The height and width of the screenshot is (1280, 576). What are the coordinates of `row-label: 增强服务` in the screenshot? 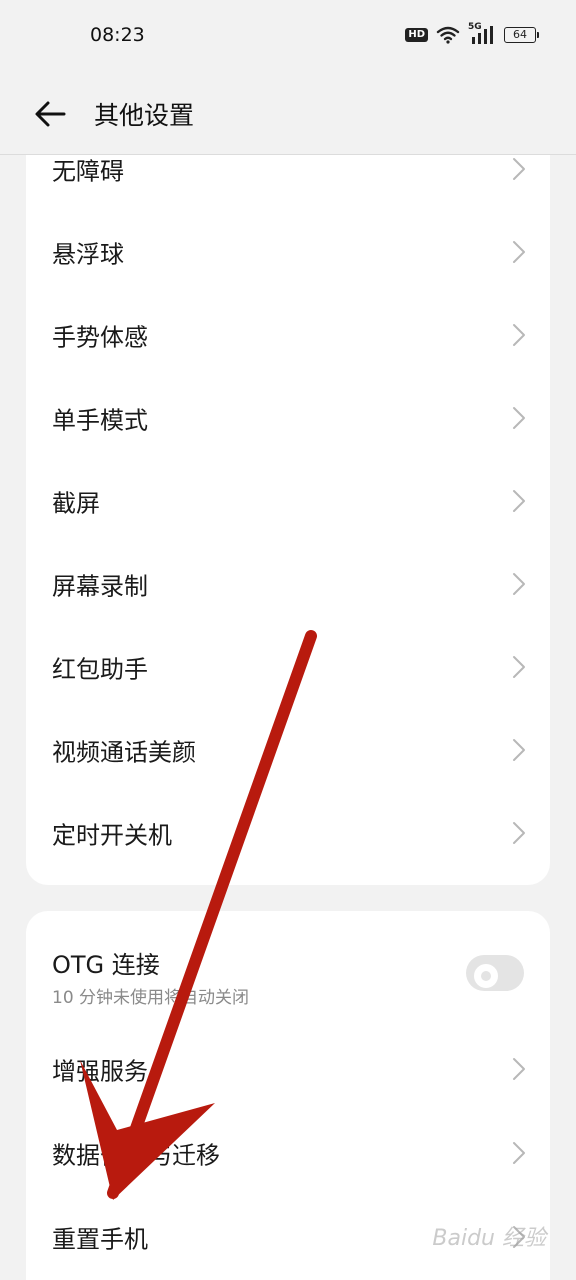 It's located at (100, 1071).